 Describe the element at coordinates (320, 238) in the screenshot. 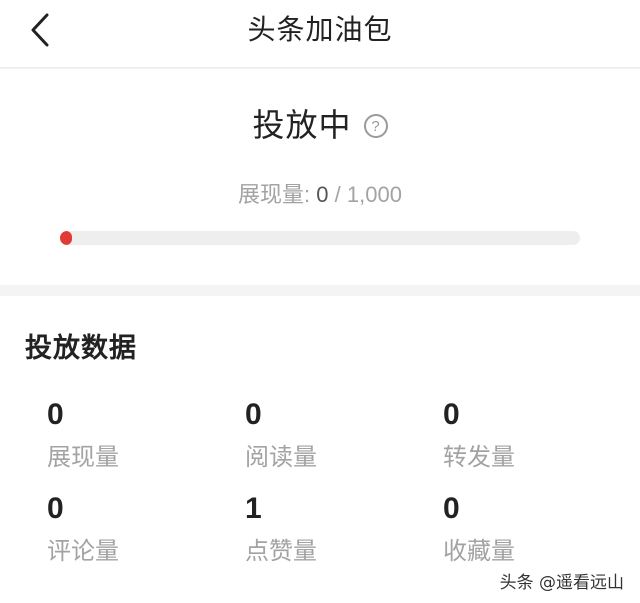

I see `impressions-progress-bar` at that location.